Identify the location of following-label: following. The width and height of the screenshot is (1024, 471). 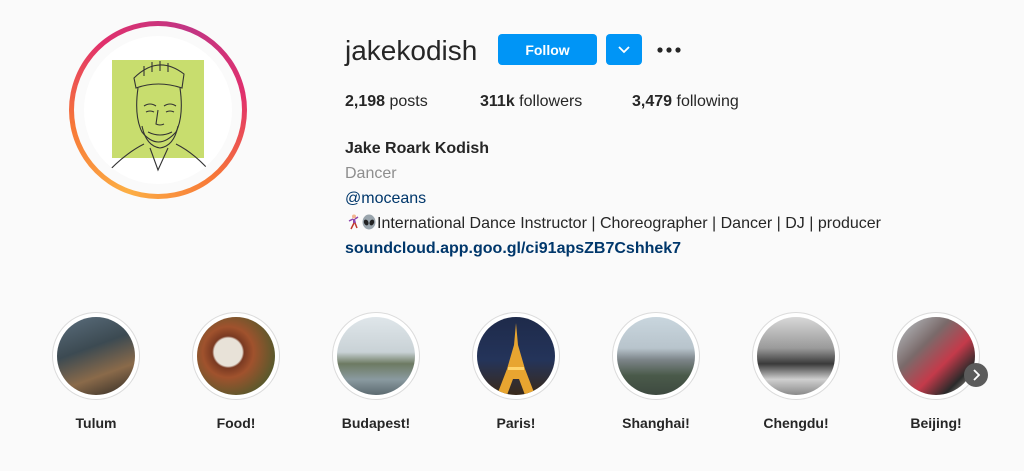
(707, 101).